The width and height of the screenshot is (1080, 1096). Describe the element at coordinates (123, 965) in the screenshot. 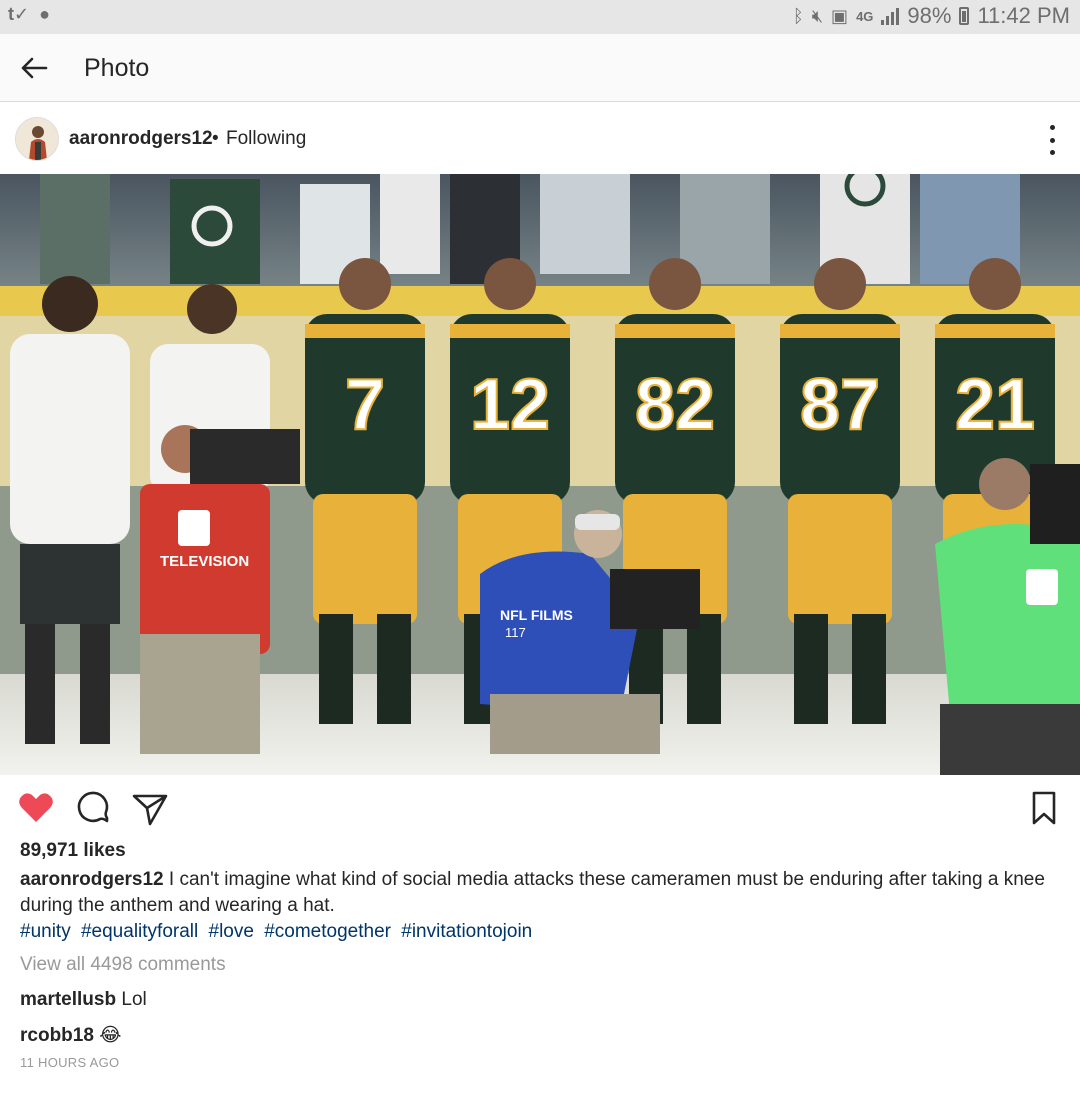

I see `view-all-comments-link: View all 4498 comments` at that location.